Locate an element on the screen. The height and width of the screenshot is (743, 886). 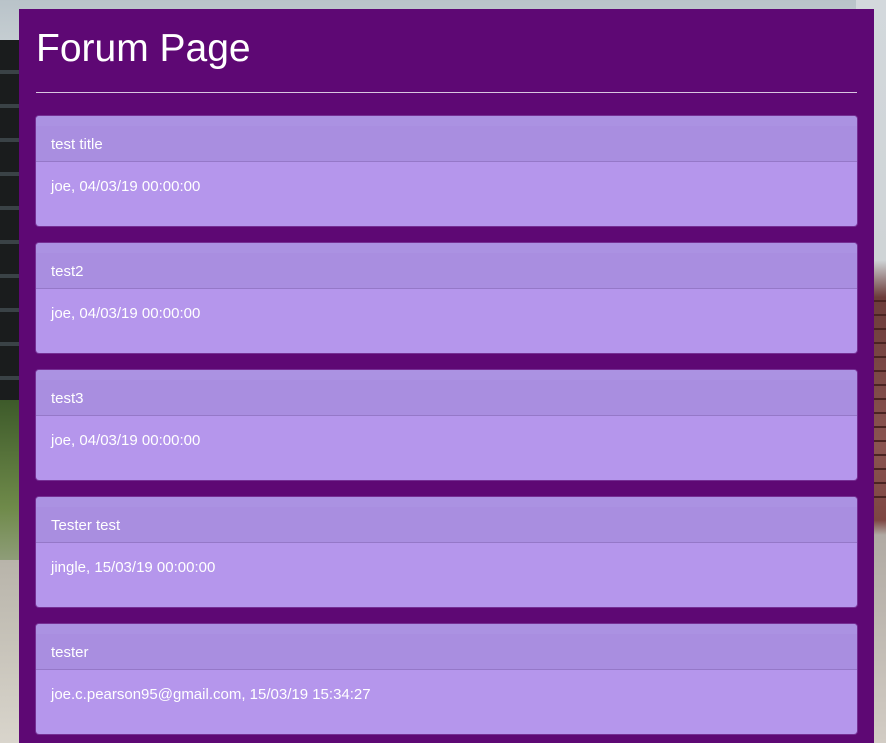
post-title: test2 is located at coordinates (67, 272).